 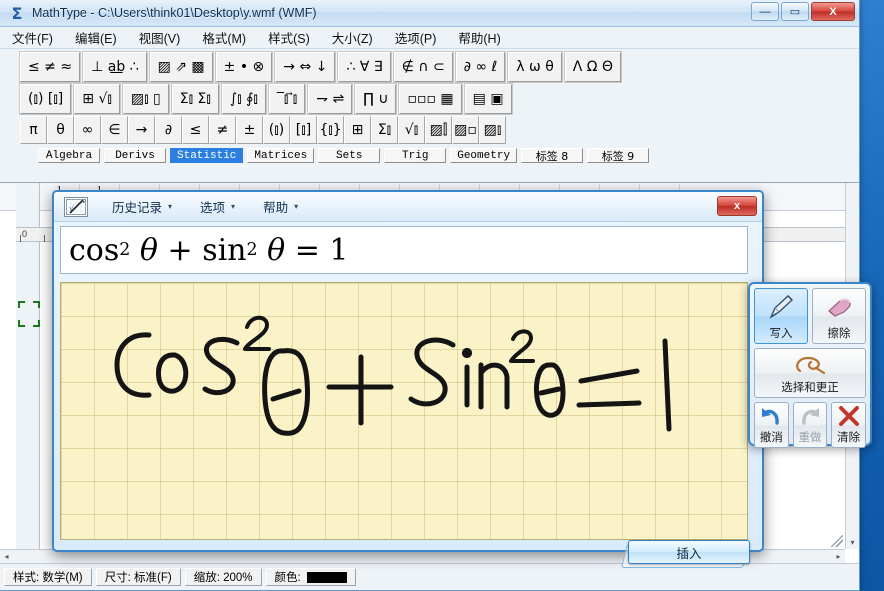 What do you see at coordinates (145, 99) in the screenshot?
I see `palette-subsuper: ▨⫾ ▯` at bounding box center [145, 99].